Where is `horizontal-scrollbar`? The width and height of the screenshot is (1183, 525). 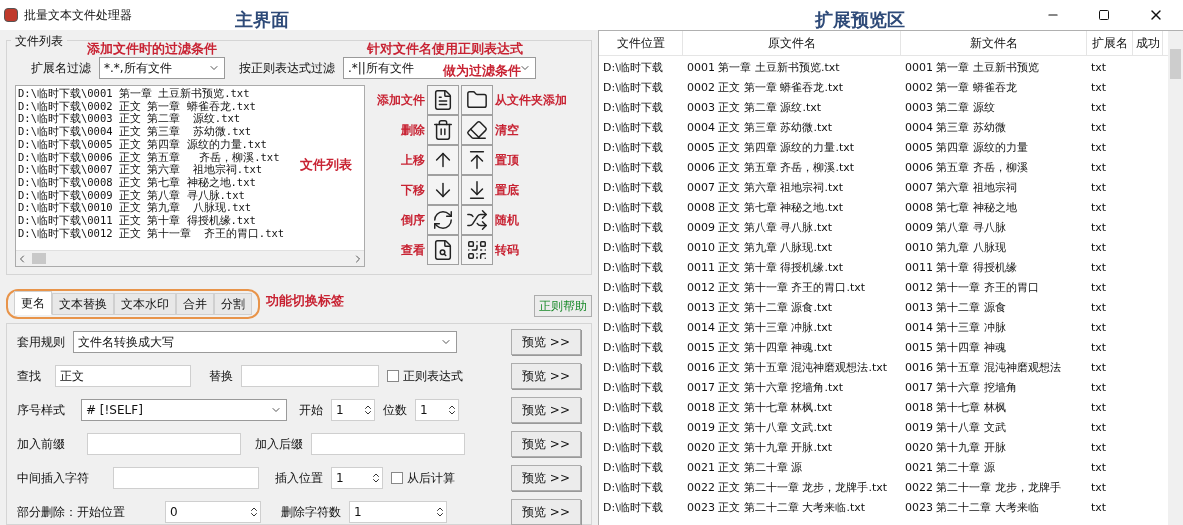
horizontal-scrollbar is located at coordinates (190, 258).